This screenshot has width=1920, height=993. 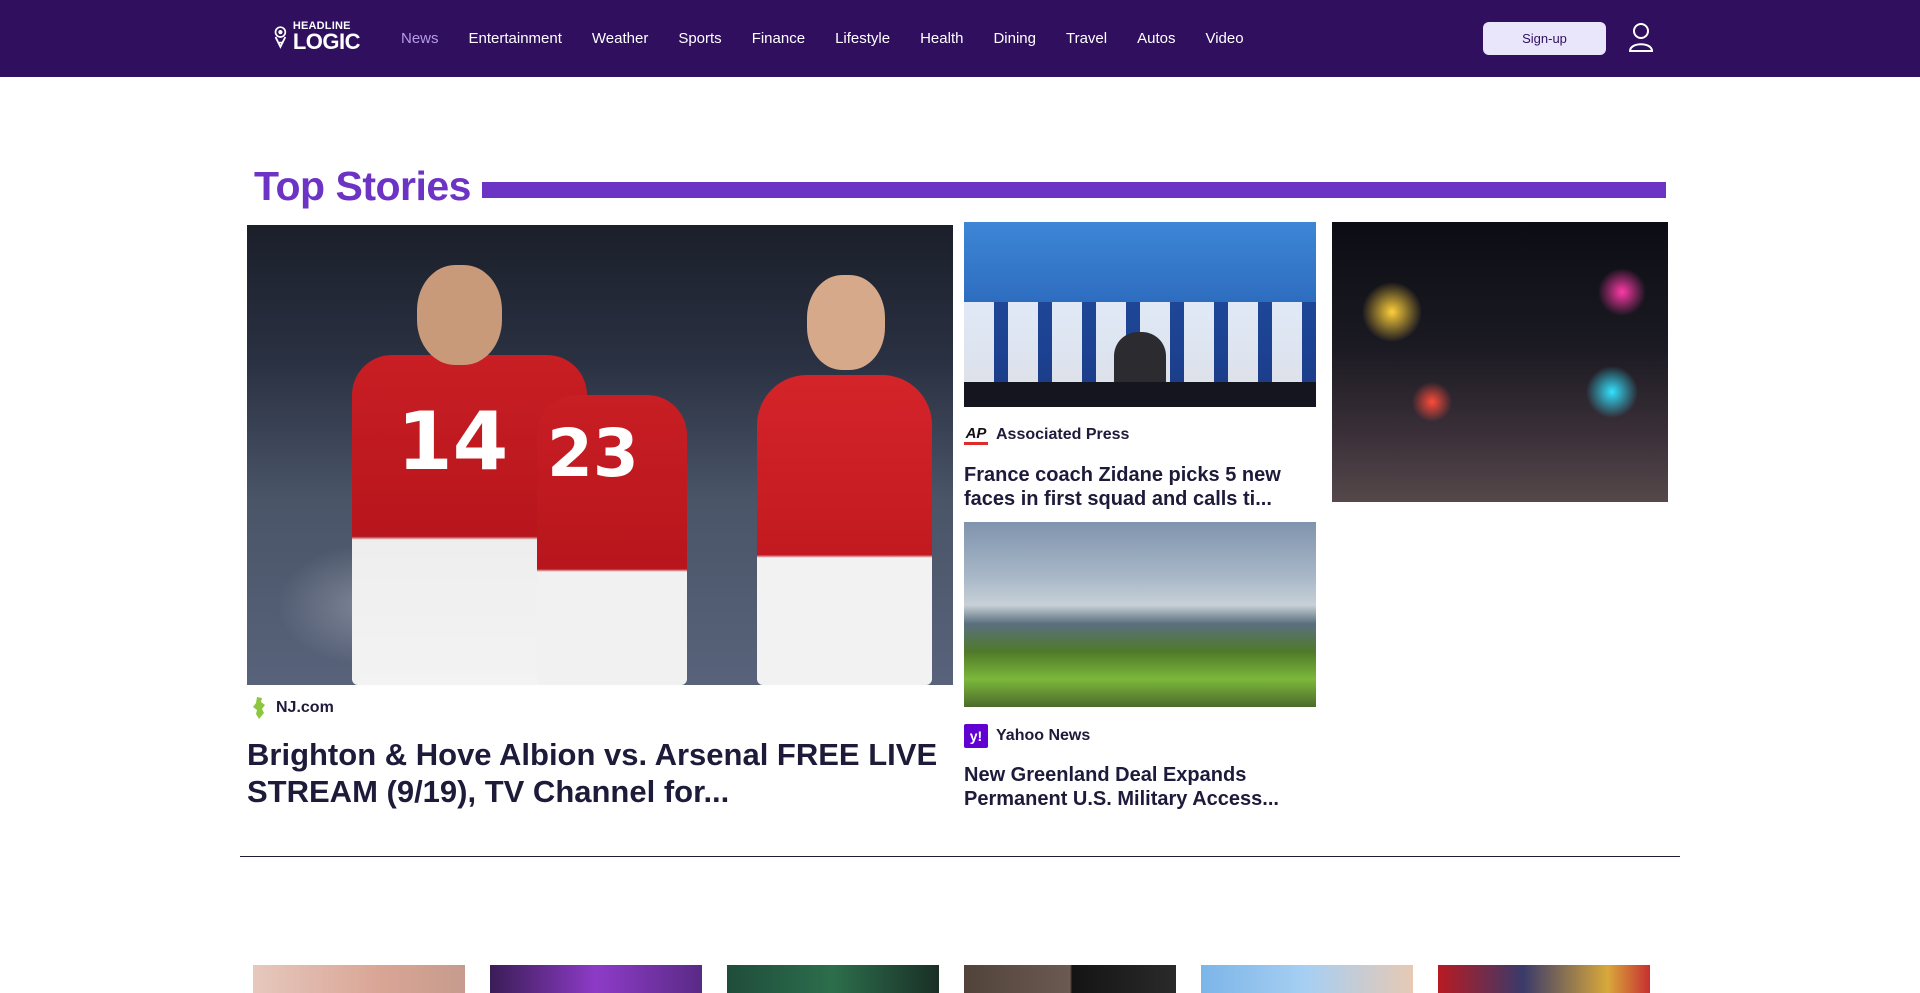 I want to click on story-2-source-name: Associated Press, so click(x=1063, y=434).